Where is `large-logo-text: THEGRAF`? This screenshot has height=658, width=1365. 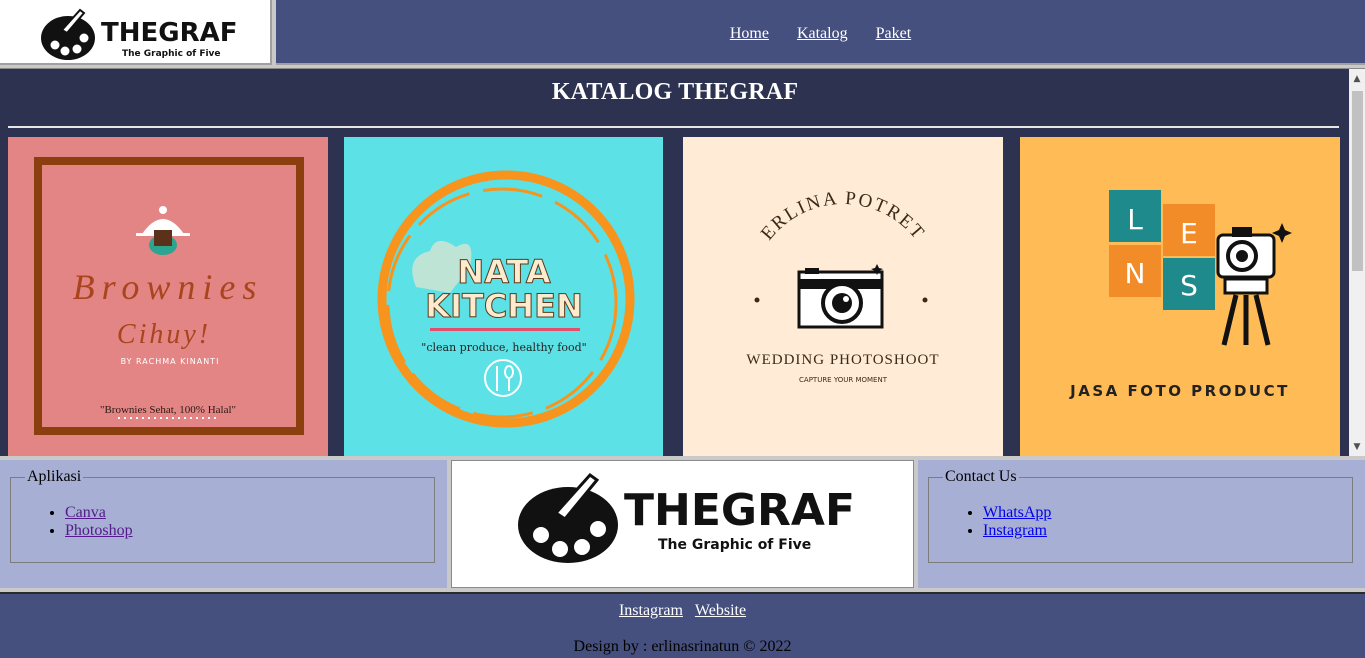
large-logo-text: THEGRAF is located at coordinates (739, 510).